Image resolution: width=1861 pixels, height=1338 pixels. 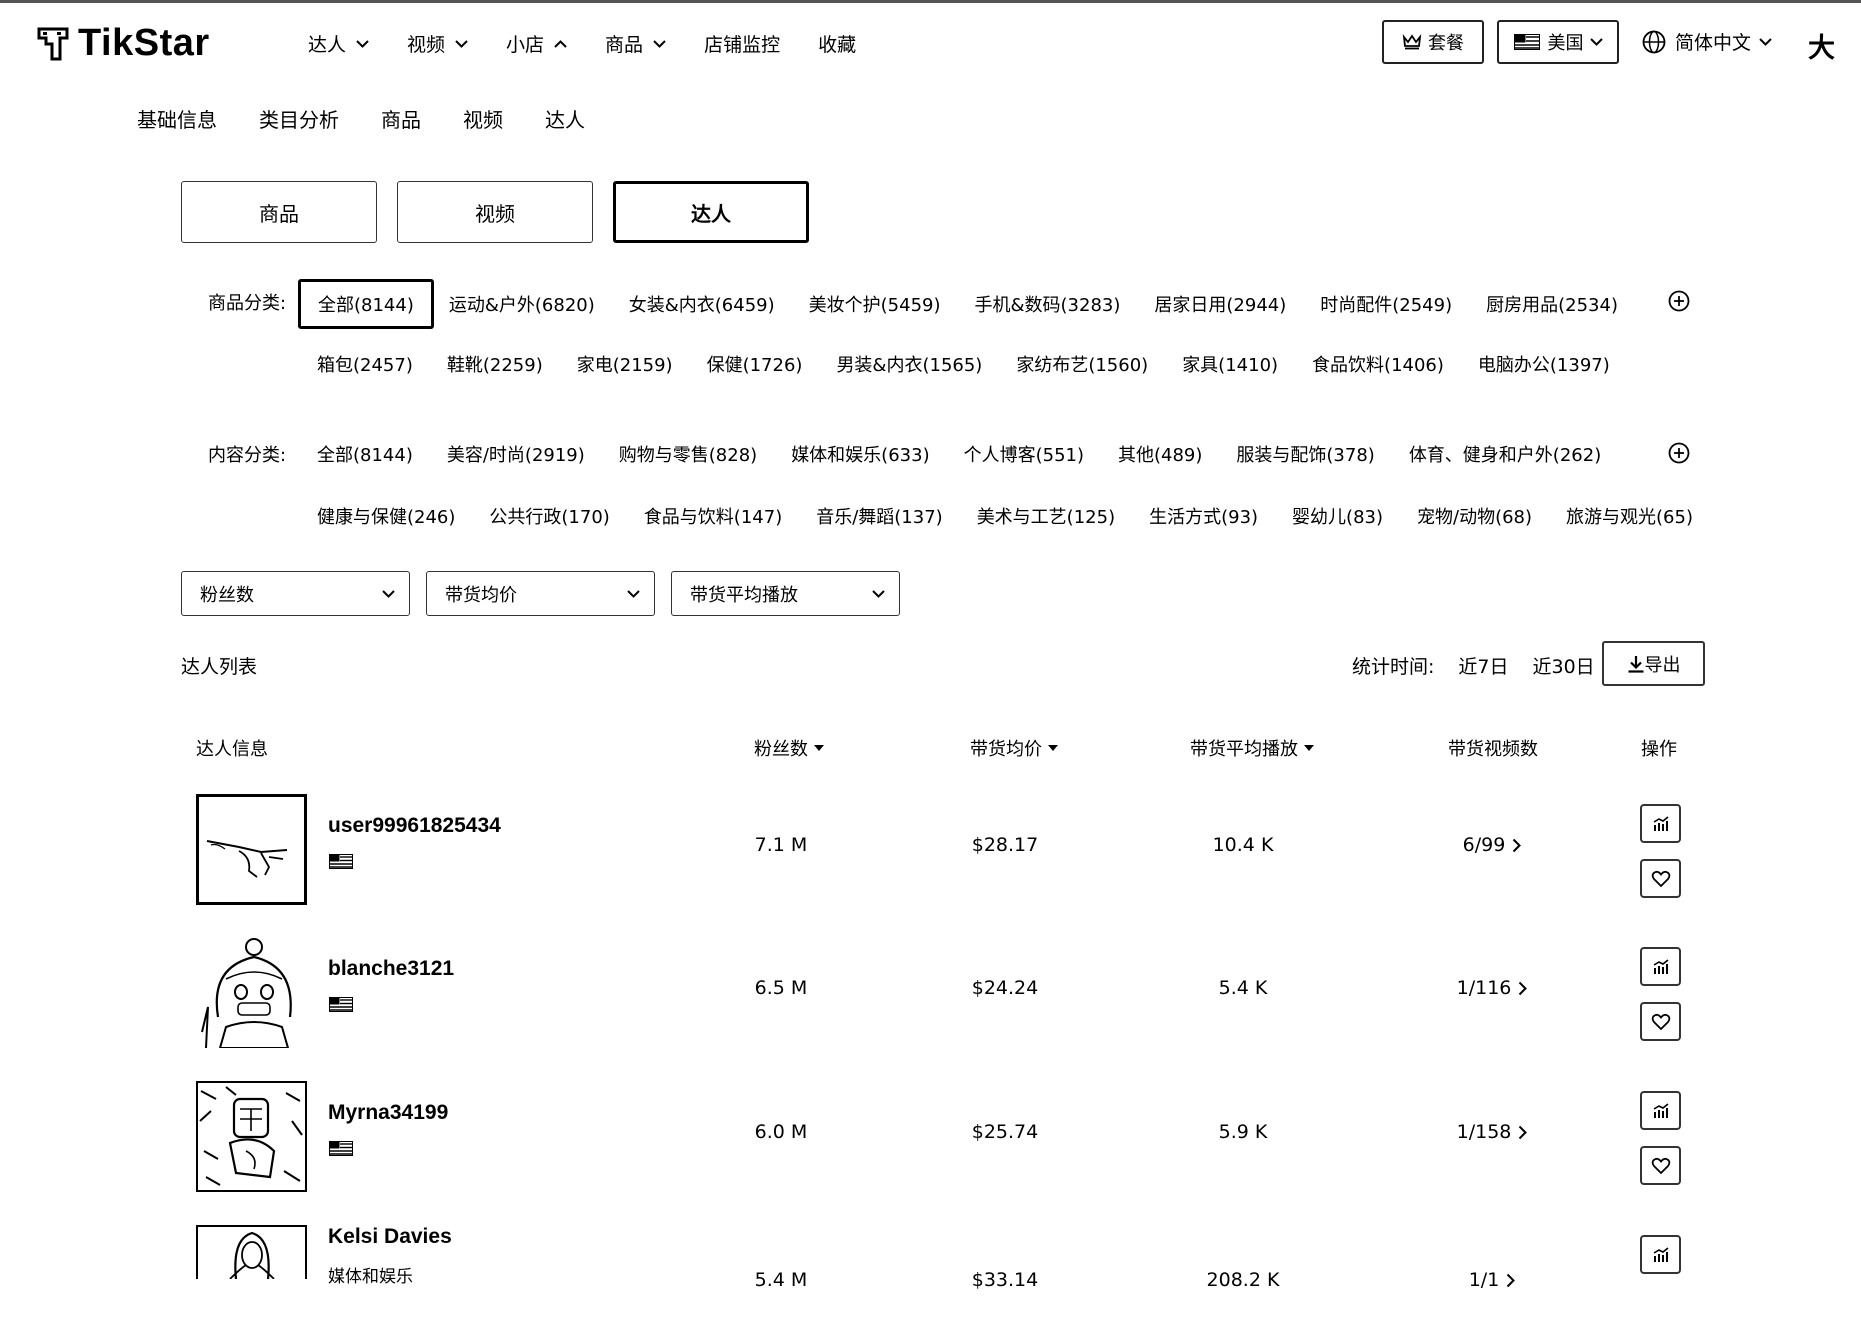 I want to click on nav-label: 商品, so click(x=624, y=45).